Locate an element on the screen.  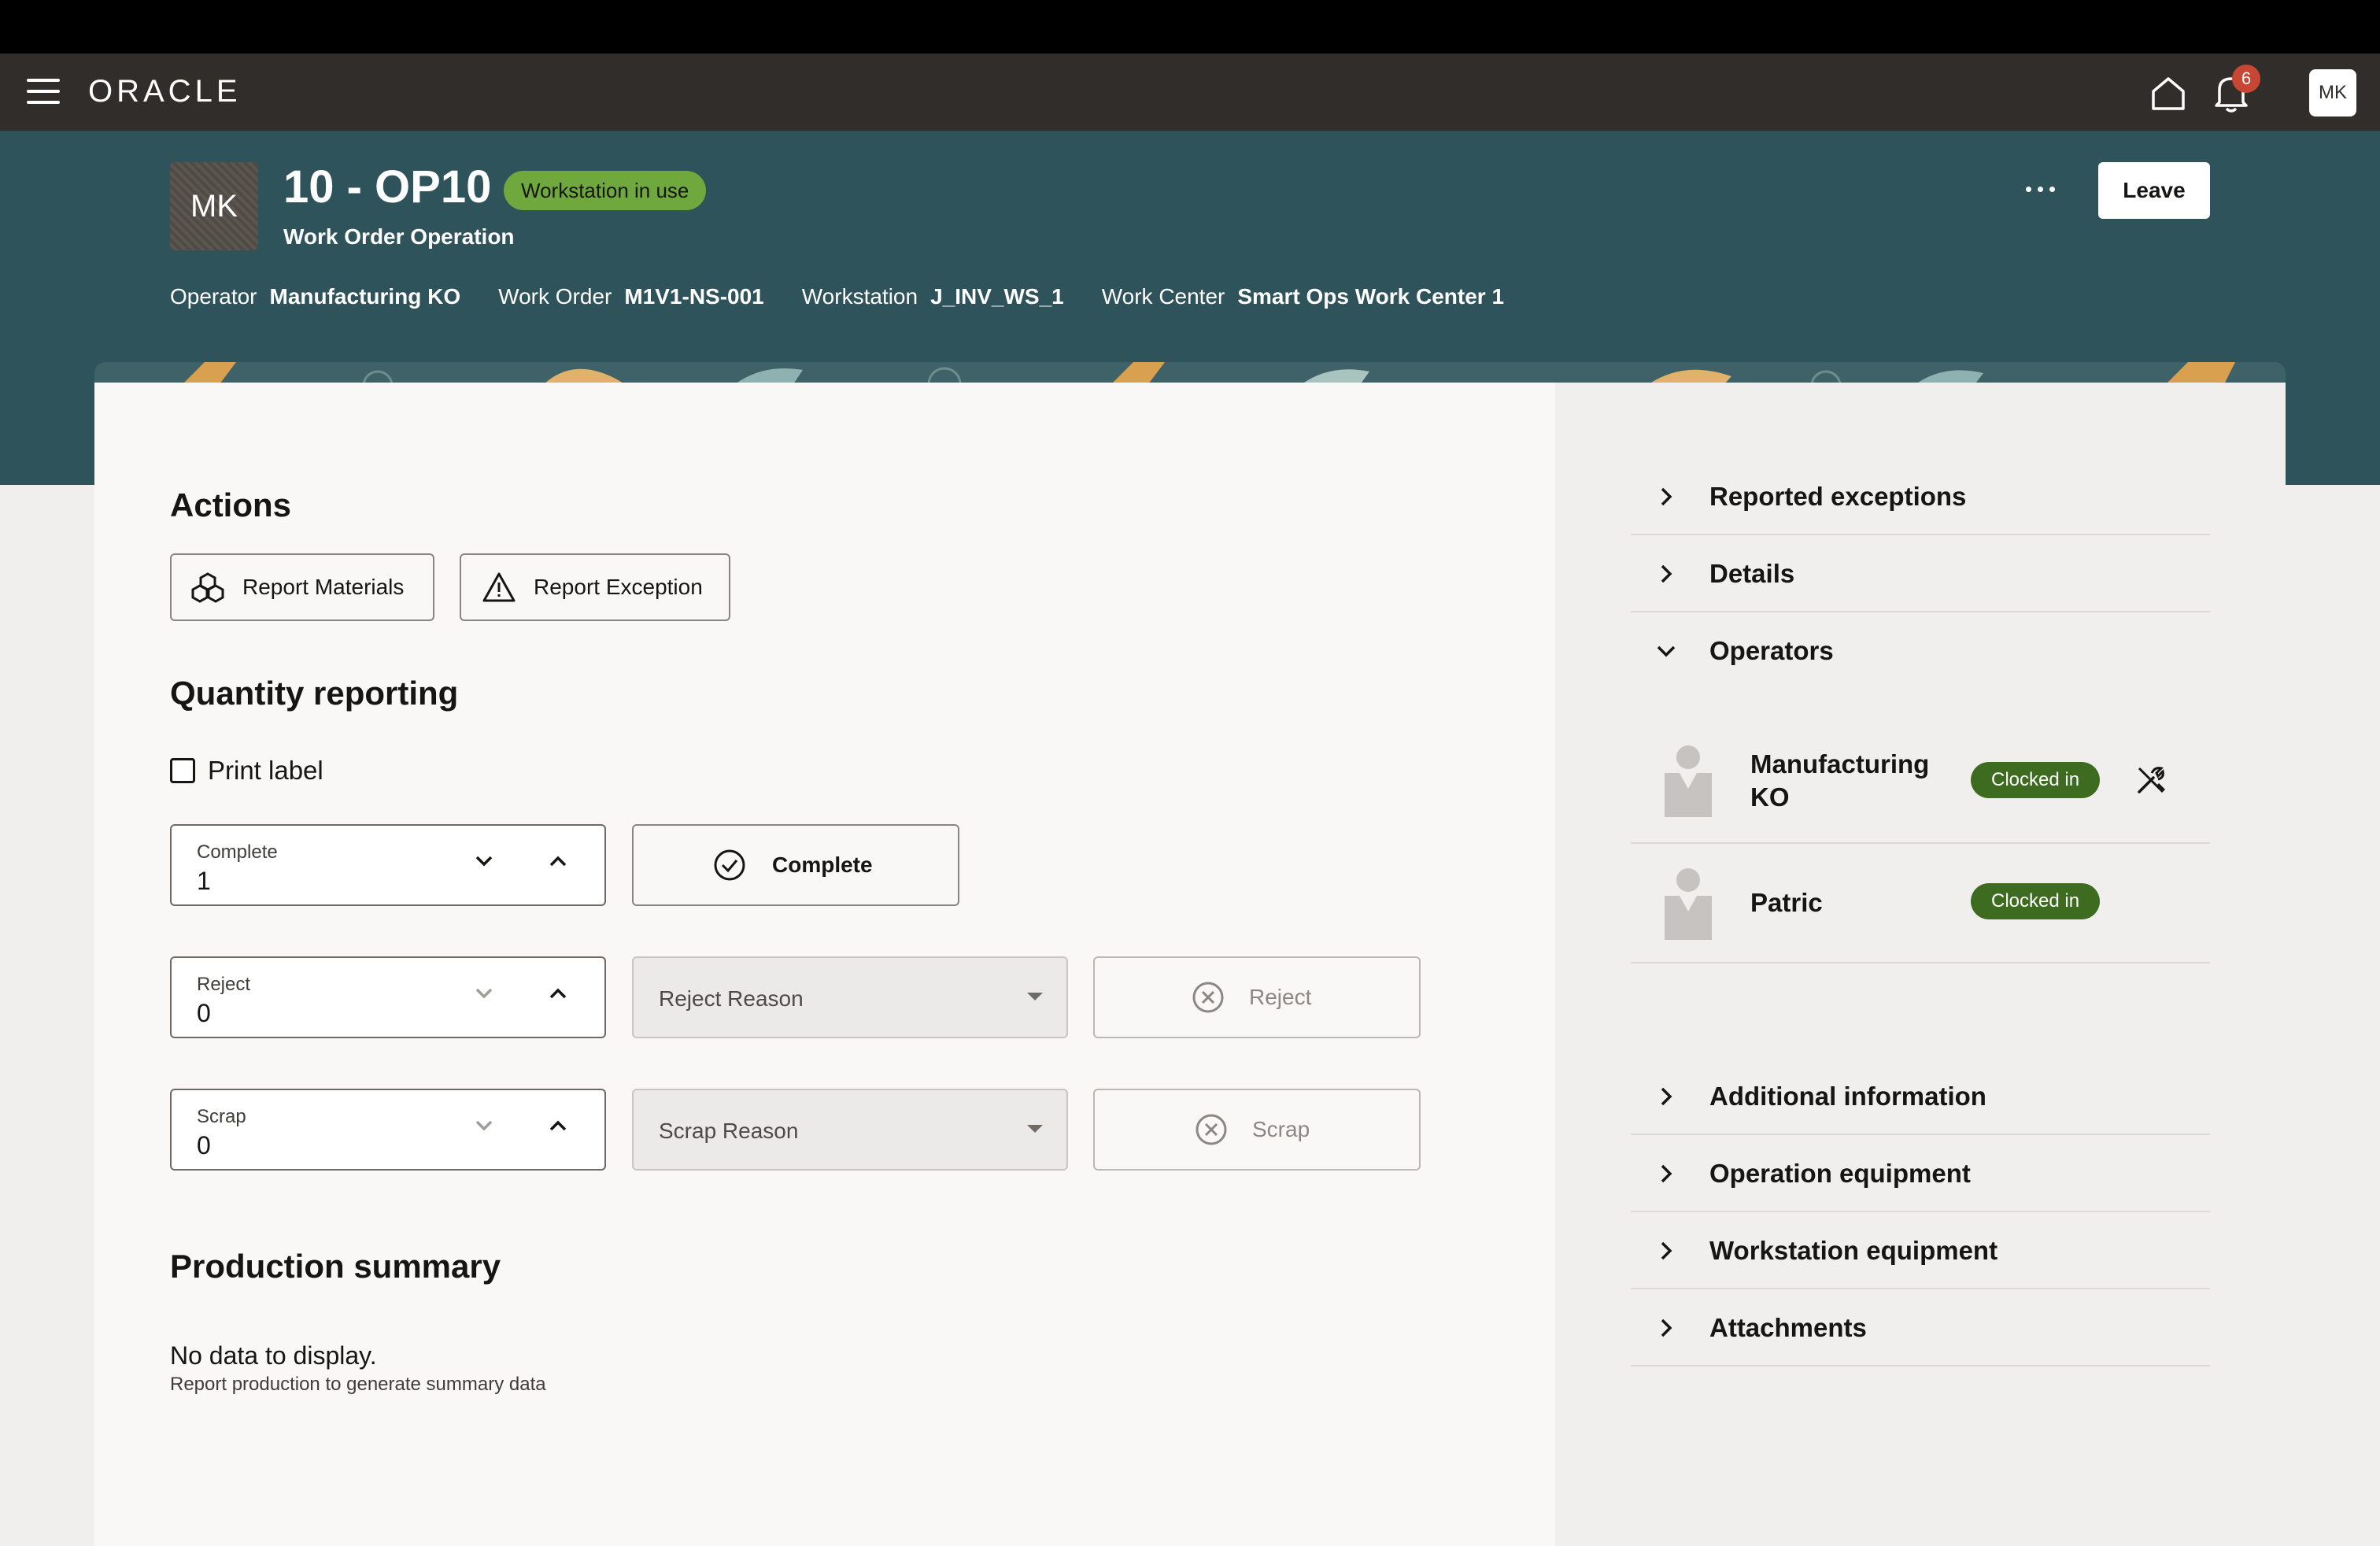
check-circle-icon is located at coordinates (729, 865).